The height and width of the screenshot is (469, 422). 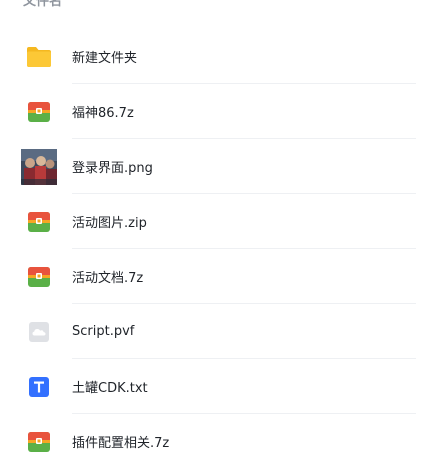 What do you see at coordinates (211, 331) in the screenshot?
I see `file-row-unknown: Script.pvf` at bounding box center [211, 331].